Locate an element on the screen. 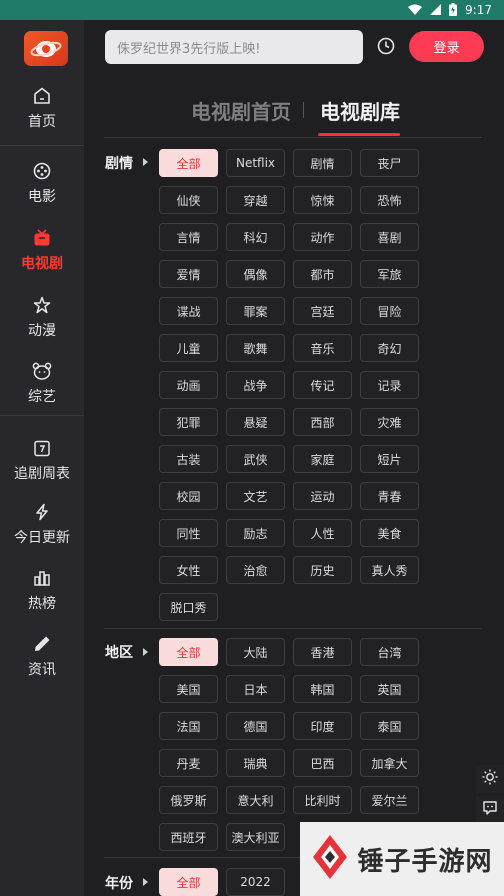 The height and width of the screenshot is (896, 504). region-filter-chip: 加拿大 is located at coordinates (389, 763).